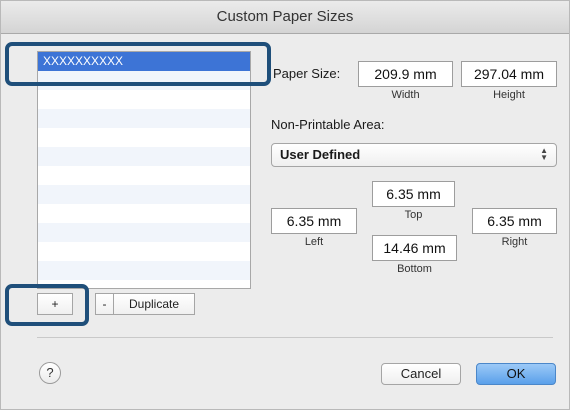 Image resolution: width=570 pixels, height=410 pixels. Describe the element at coordinates (50, 373) in the screenshot. I see `help-button: ?` at that location.